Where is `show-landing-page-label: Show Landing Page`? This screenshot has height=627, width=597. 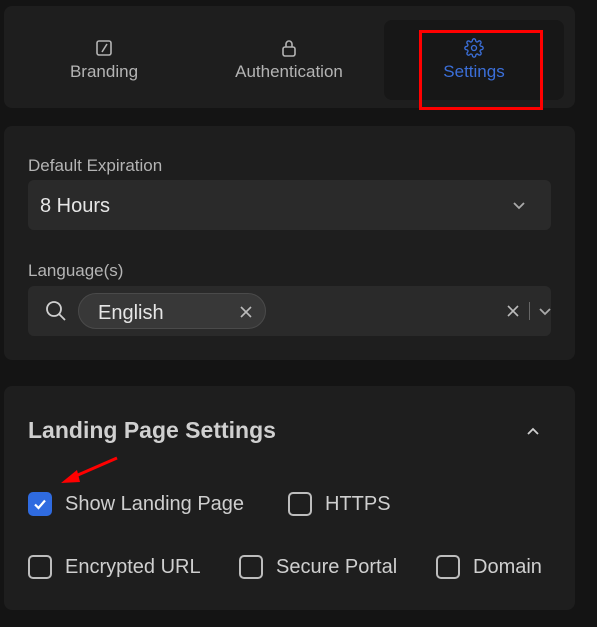
show-landing-page-label: Show Landing Page is located at coordinates (155, 503).